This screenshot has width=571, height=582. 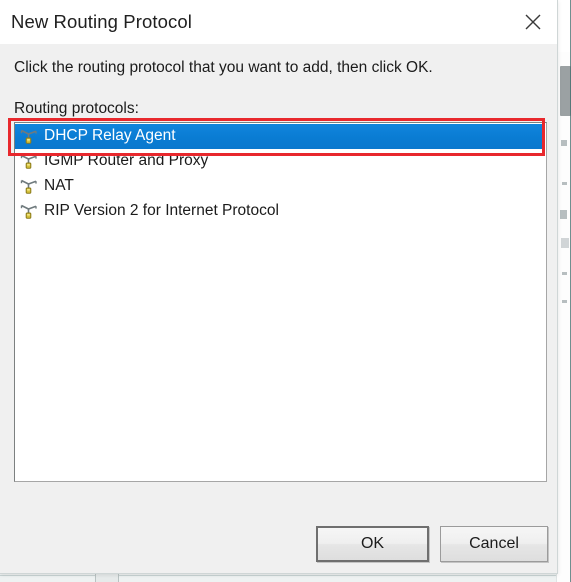 What do you see at coordinates (126, 161) in the screenshot?
I see `list-item-label: IGMP Router and Proxy` at bounding box center [126, 161].